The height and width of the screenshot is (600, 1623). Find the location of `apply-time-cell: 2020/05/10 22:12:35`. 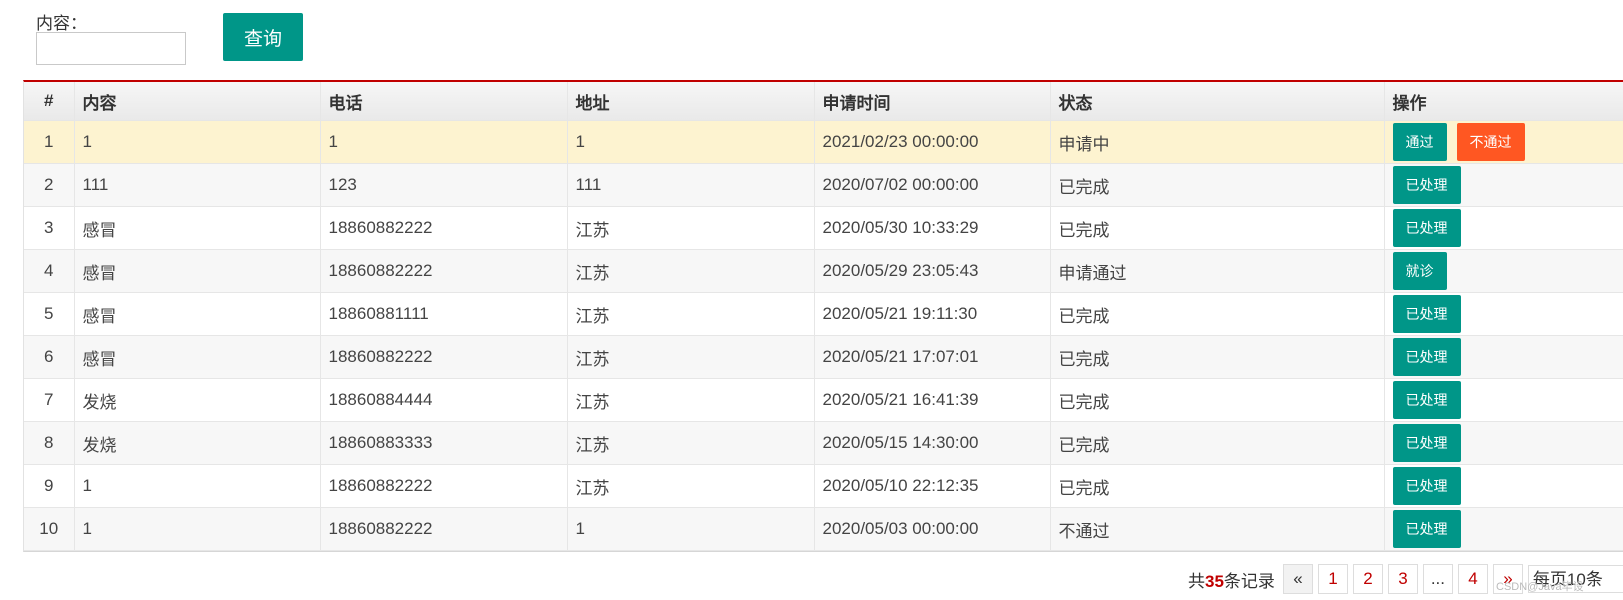

apply-time-cell: 2020/05/10 22:12:35 is located at coordinates (932, 486).